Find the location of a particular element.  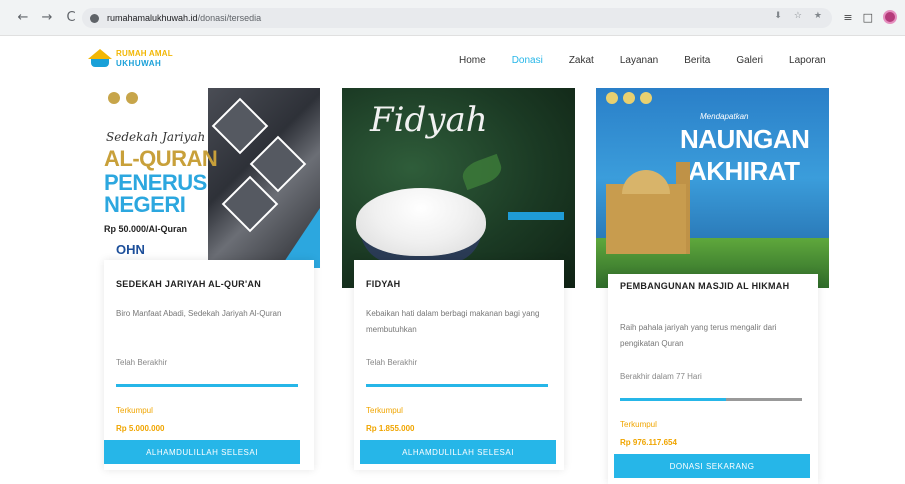

nav-donasi: Donasi is located at coordinates (527, 60).